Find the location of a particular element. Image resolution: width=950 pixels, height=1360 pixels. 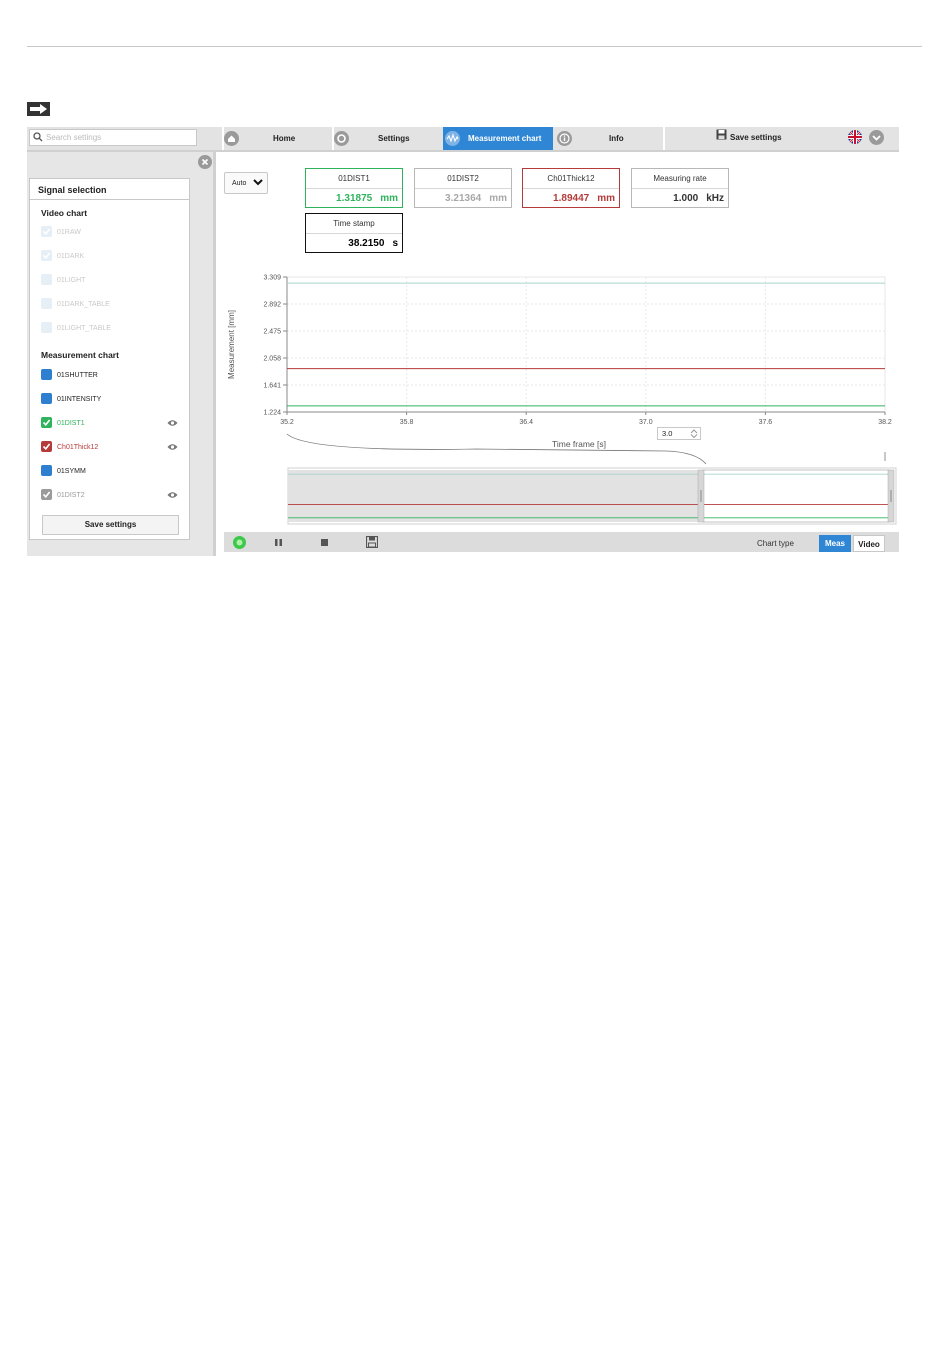

signal-label: 01LIGHT_TABLE is located at coordinates (84, 328).